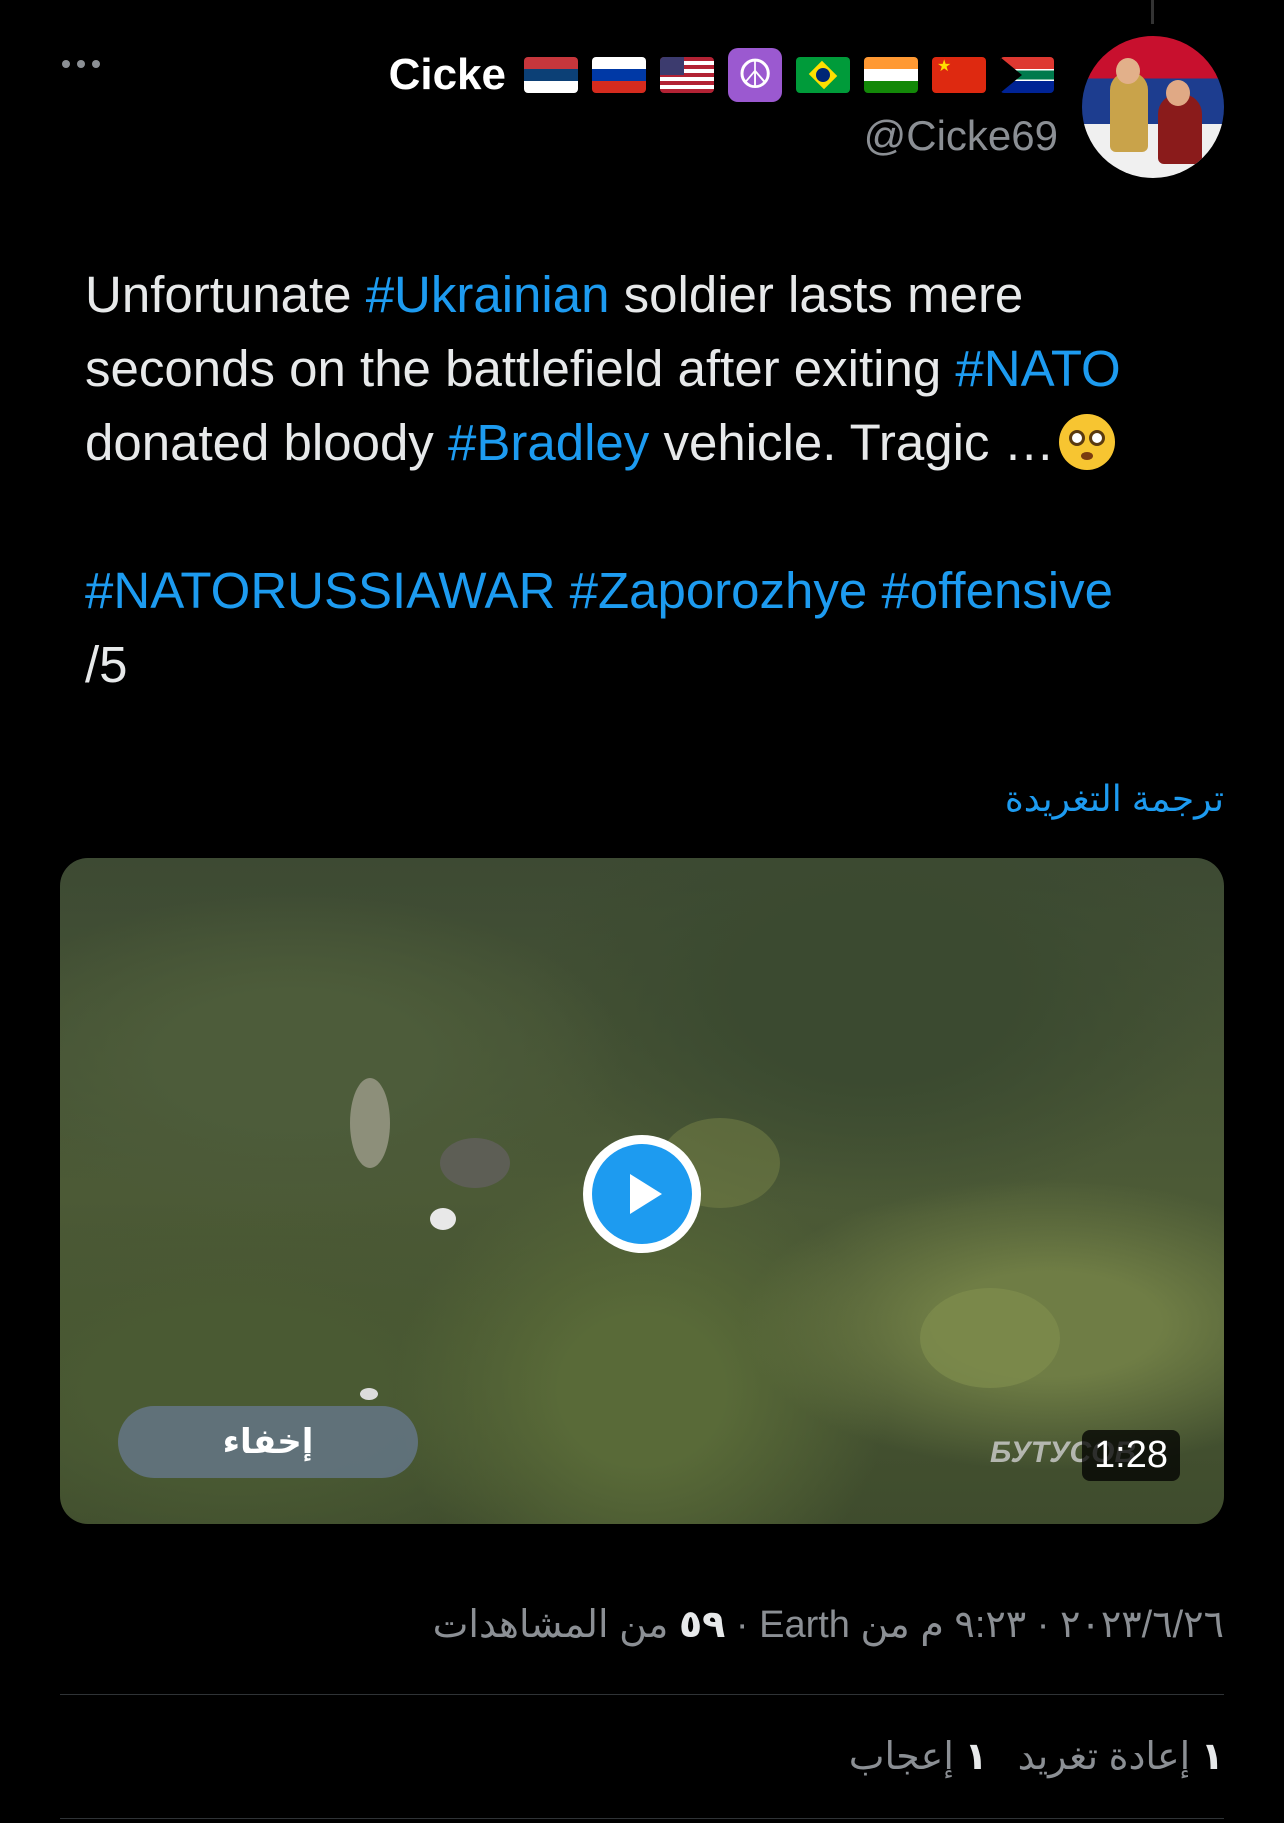 The height and width of the screenshot is (1823, 1284). What do you see at coordinates (1212, 1757) in the screenshot?
I see `retweets-count: ١` at bounding box center [1212, 1757].